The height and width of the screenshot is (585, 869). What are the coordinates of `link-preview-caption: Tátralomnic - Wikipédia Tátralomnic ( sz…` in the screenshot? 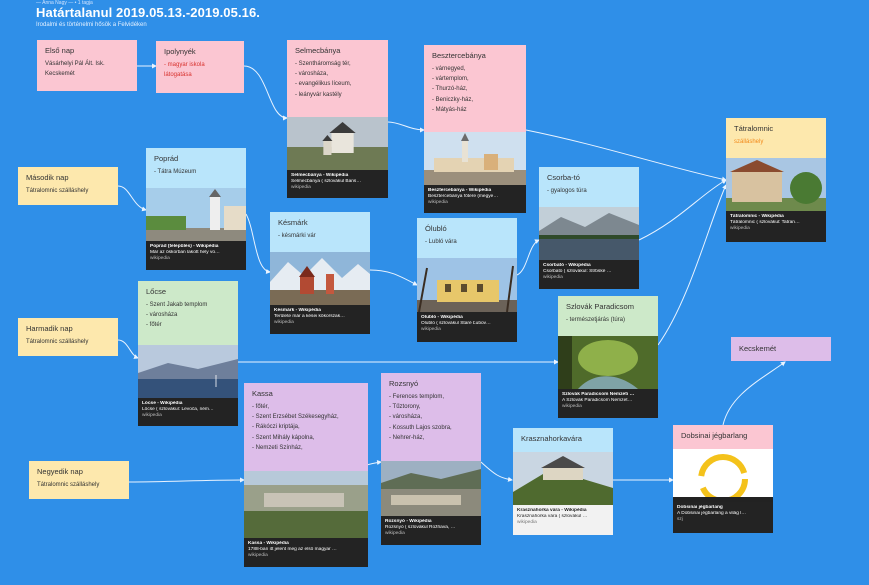 It's located at (776, 226).